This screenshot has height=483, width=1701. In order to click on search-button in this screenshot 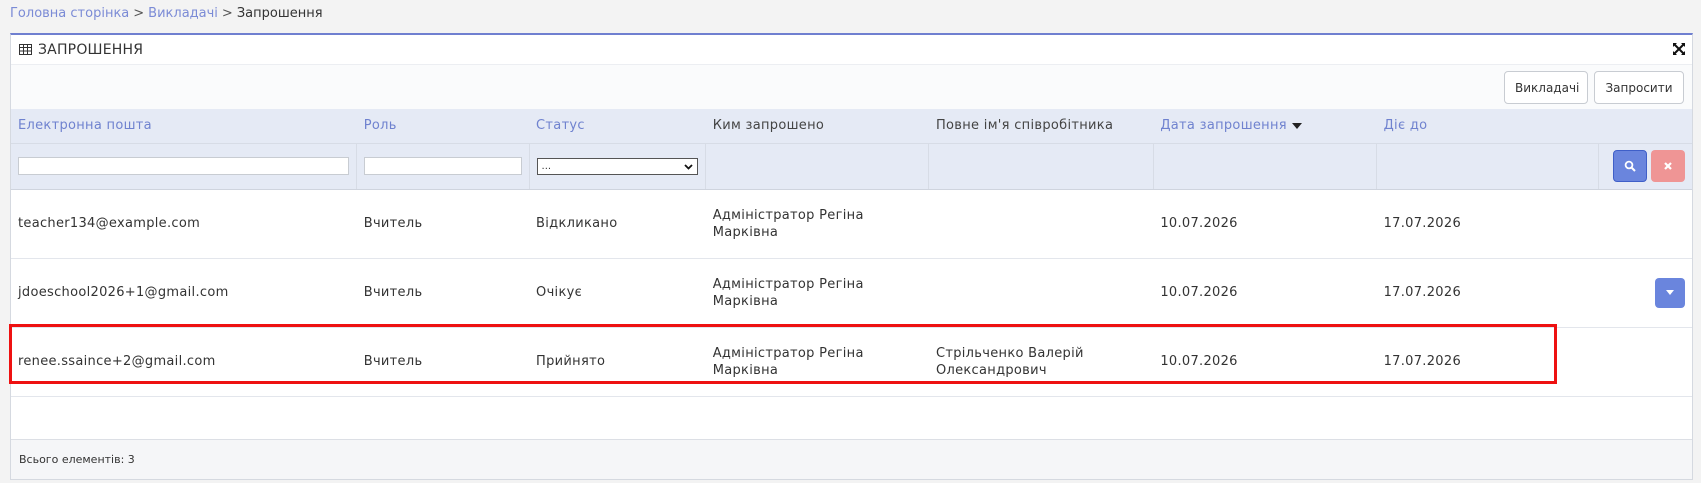, I will do `click(1630, 166)`.